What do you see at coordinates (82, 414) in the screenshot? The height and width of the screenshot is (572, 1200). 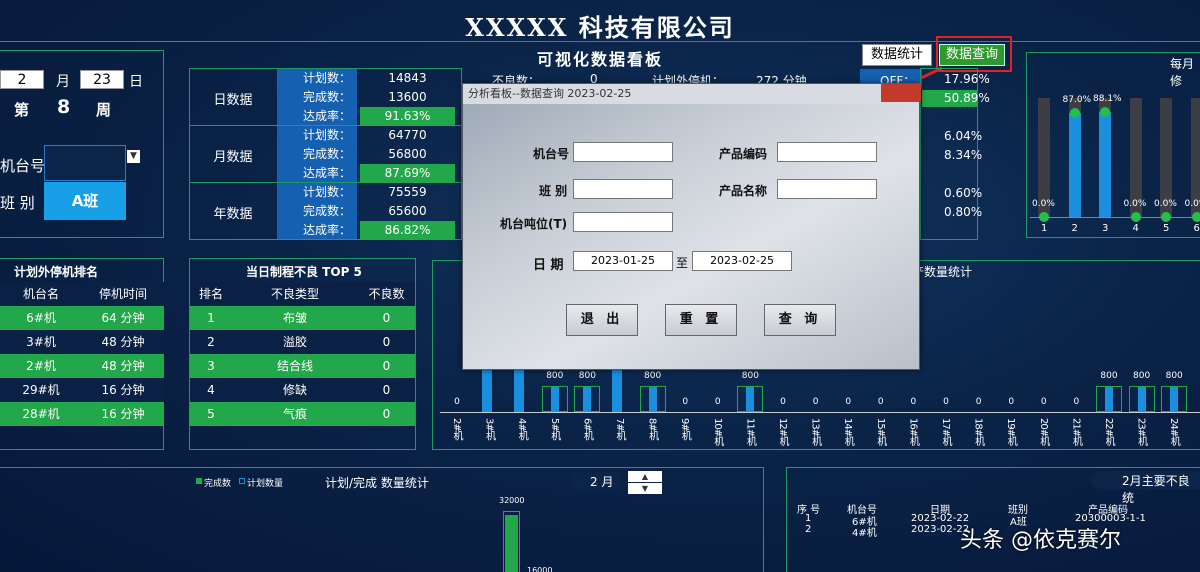 I see `table-row: 28#机 16 分钟` at bounding box center [82, 414].